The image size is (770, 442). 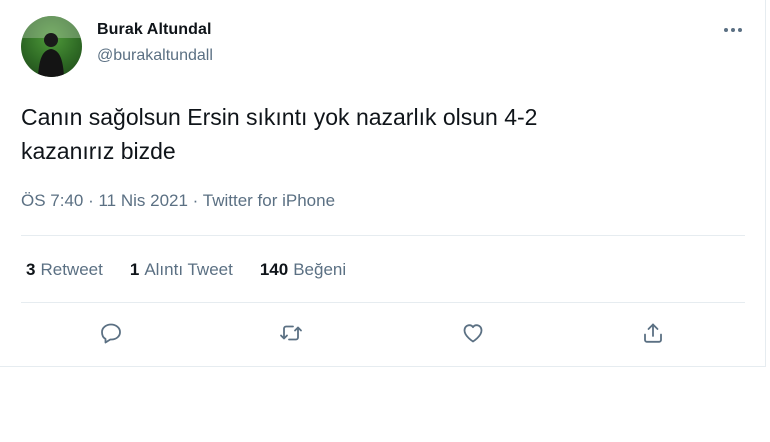 I want to click on like-icon, so click(x=473, y=333).